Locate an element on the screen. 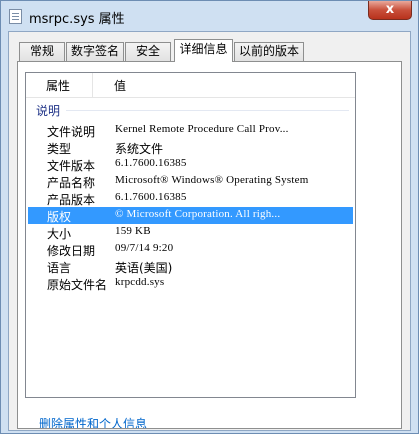 The image size is (419, 434). property-name: 版权 is located at coordinates (59, 217).